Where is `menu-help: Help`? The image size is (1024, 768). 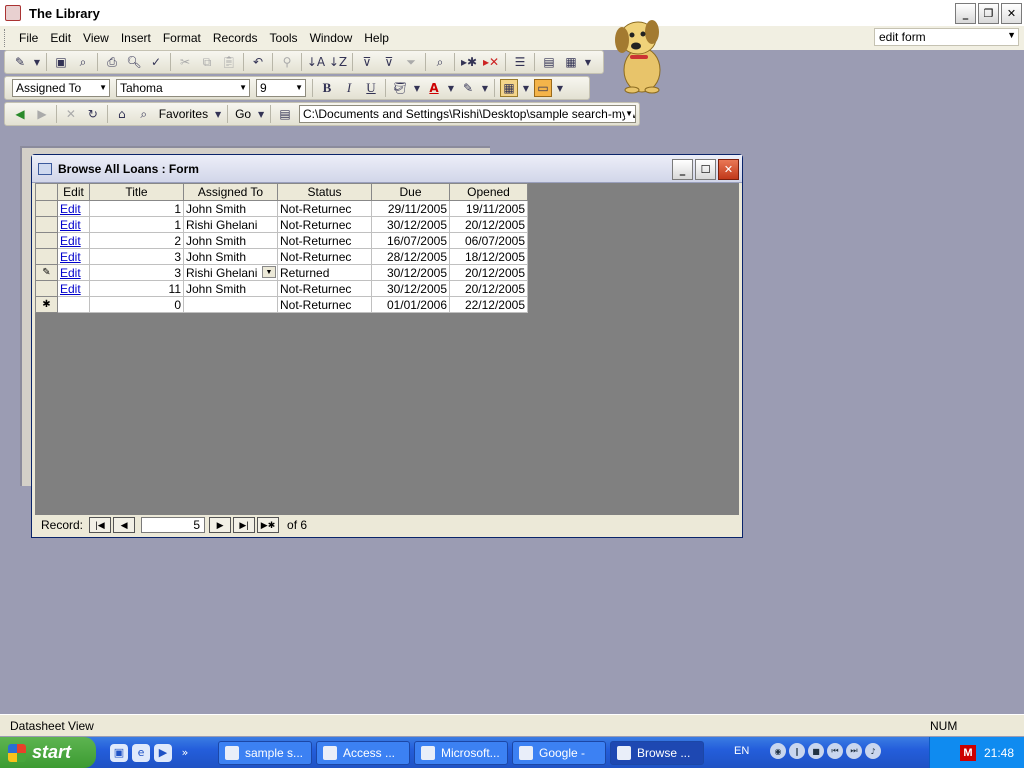
menu-help: Help is located at coordinates (376, 38).